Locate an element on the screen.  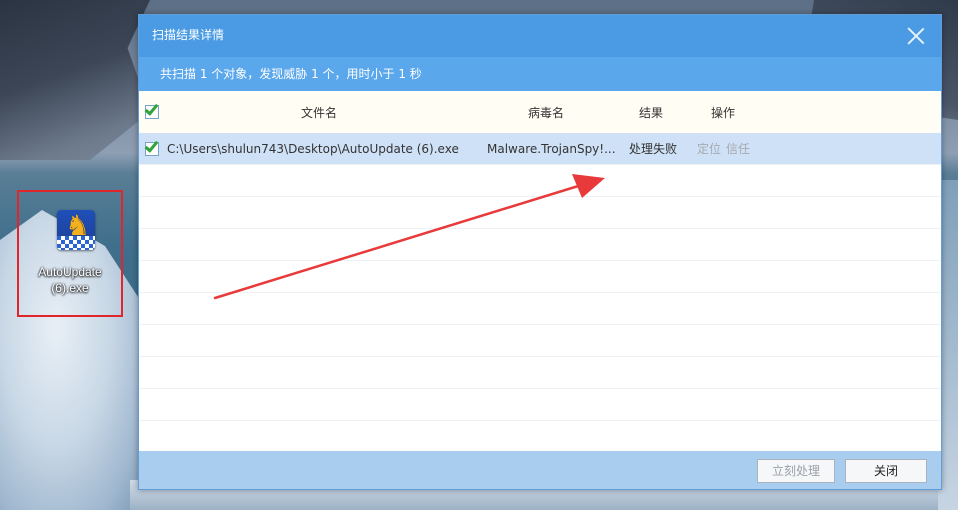
close-button: 关闭 is located at coordinates (886, 471).